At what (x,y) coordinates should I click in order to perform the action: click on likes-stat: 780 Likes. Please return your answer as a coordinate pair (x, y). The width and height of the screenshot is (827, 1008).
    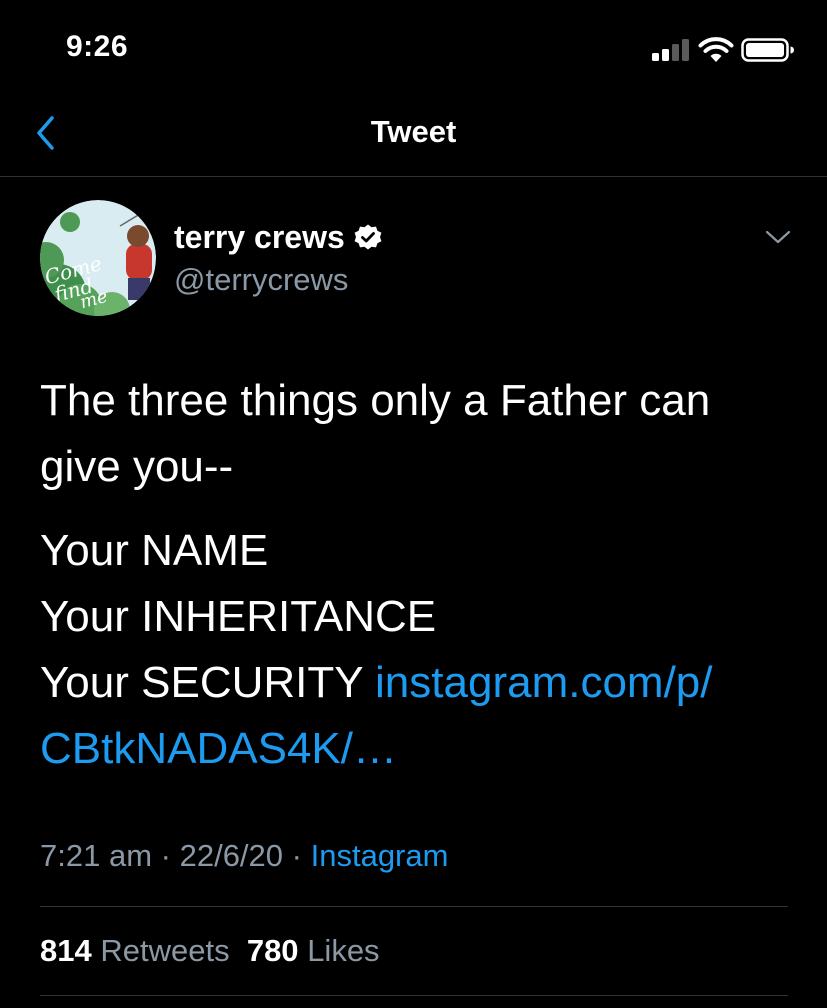
    Looking at the image, I should click on (313, 950).